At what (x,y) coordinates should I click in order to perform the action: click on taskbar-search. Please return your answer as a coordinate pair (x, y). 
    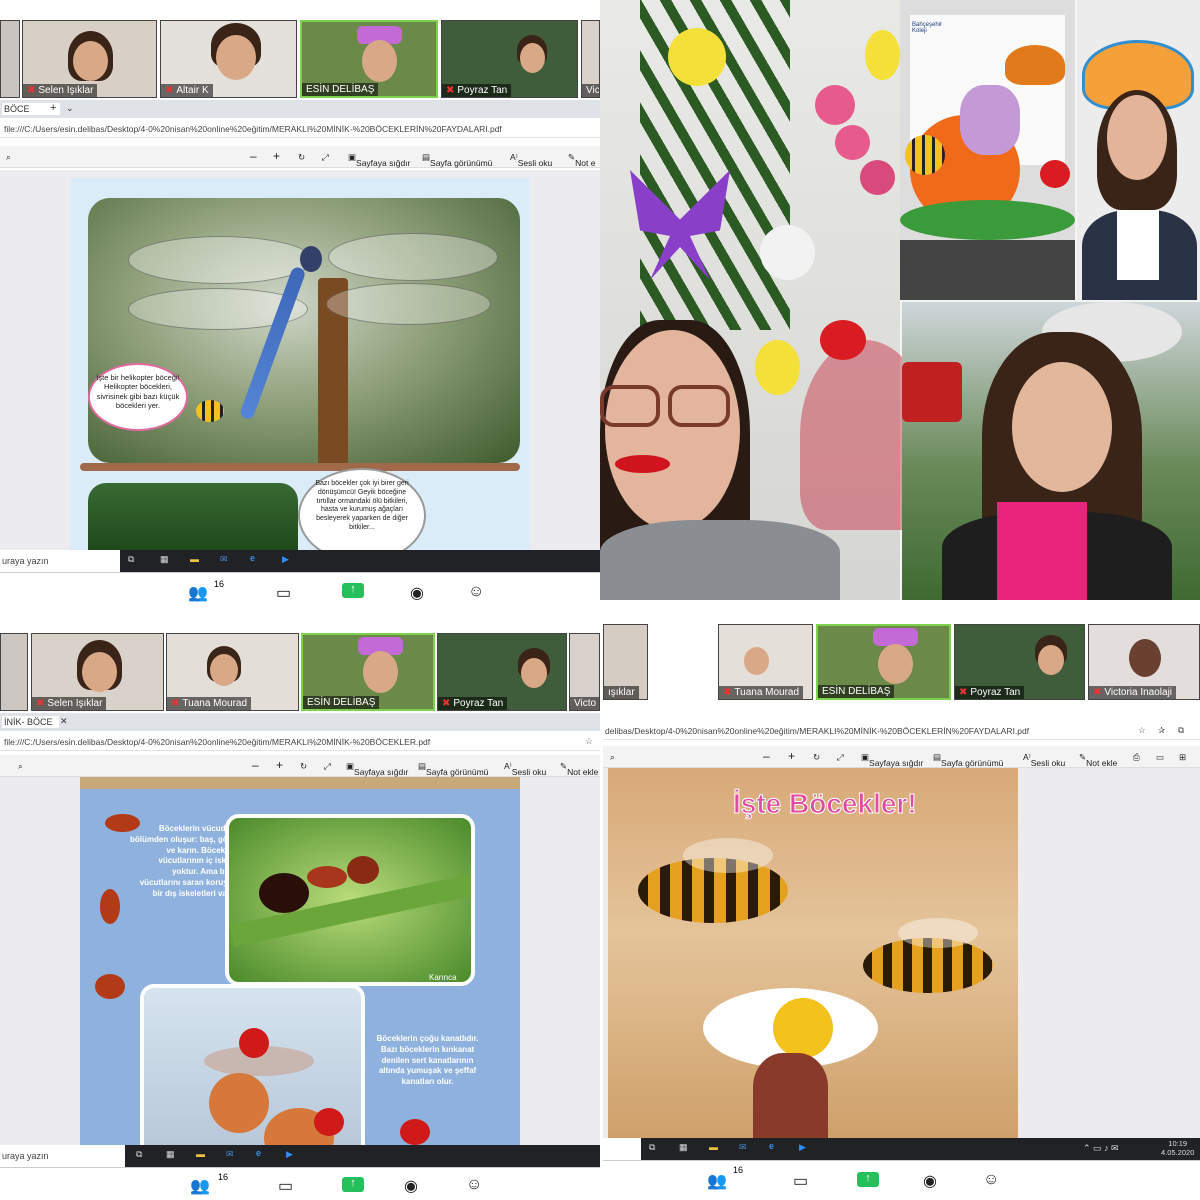
    Looking at the image, I should click on (622, 1149).